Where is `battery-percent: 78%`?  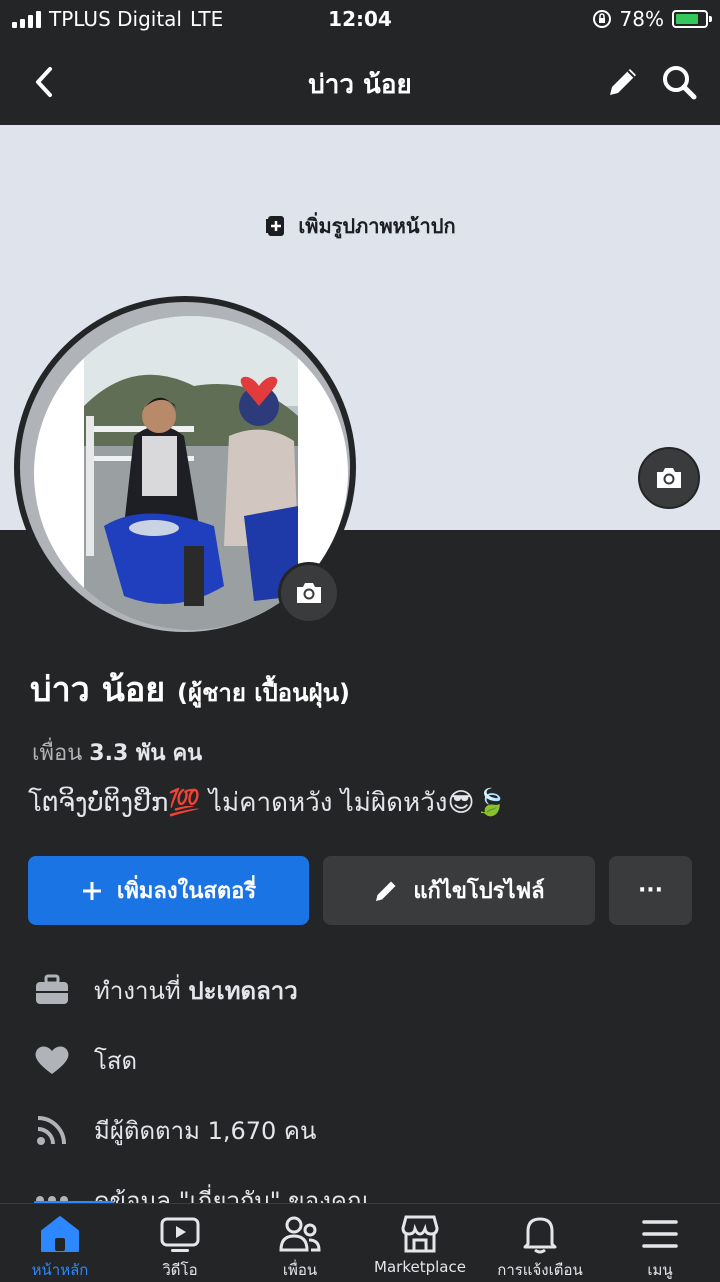
battery-percent: 78% is located at coordinates (641, 19).